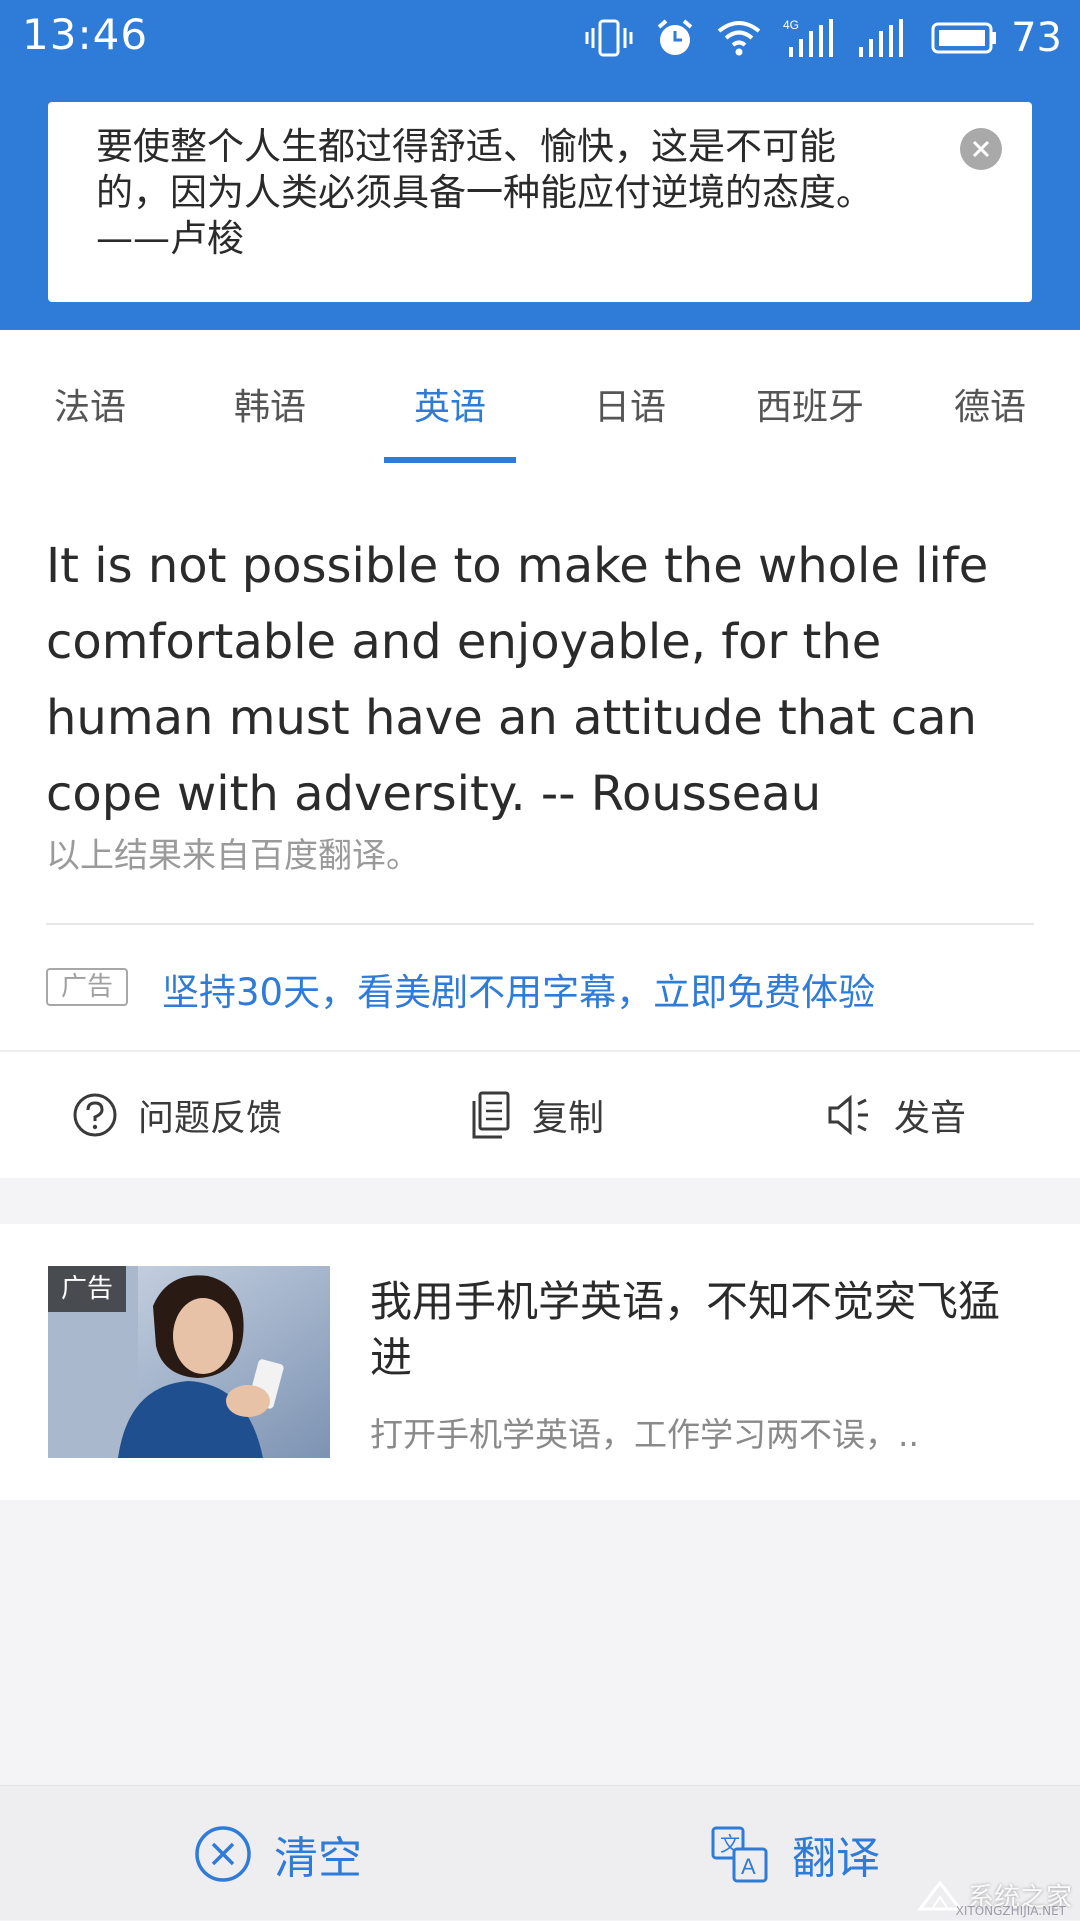 The width and height of the screenshot is (1080, 1921). Describe the element at coordinates (739, 38) in the screenshot. I see `wifi-icon` at that location.